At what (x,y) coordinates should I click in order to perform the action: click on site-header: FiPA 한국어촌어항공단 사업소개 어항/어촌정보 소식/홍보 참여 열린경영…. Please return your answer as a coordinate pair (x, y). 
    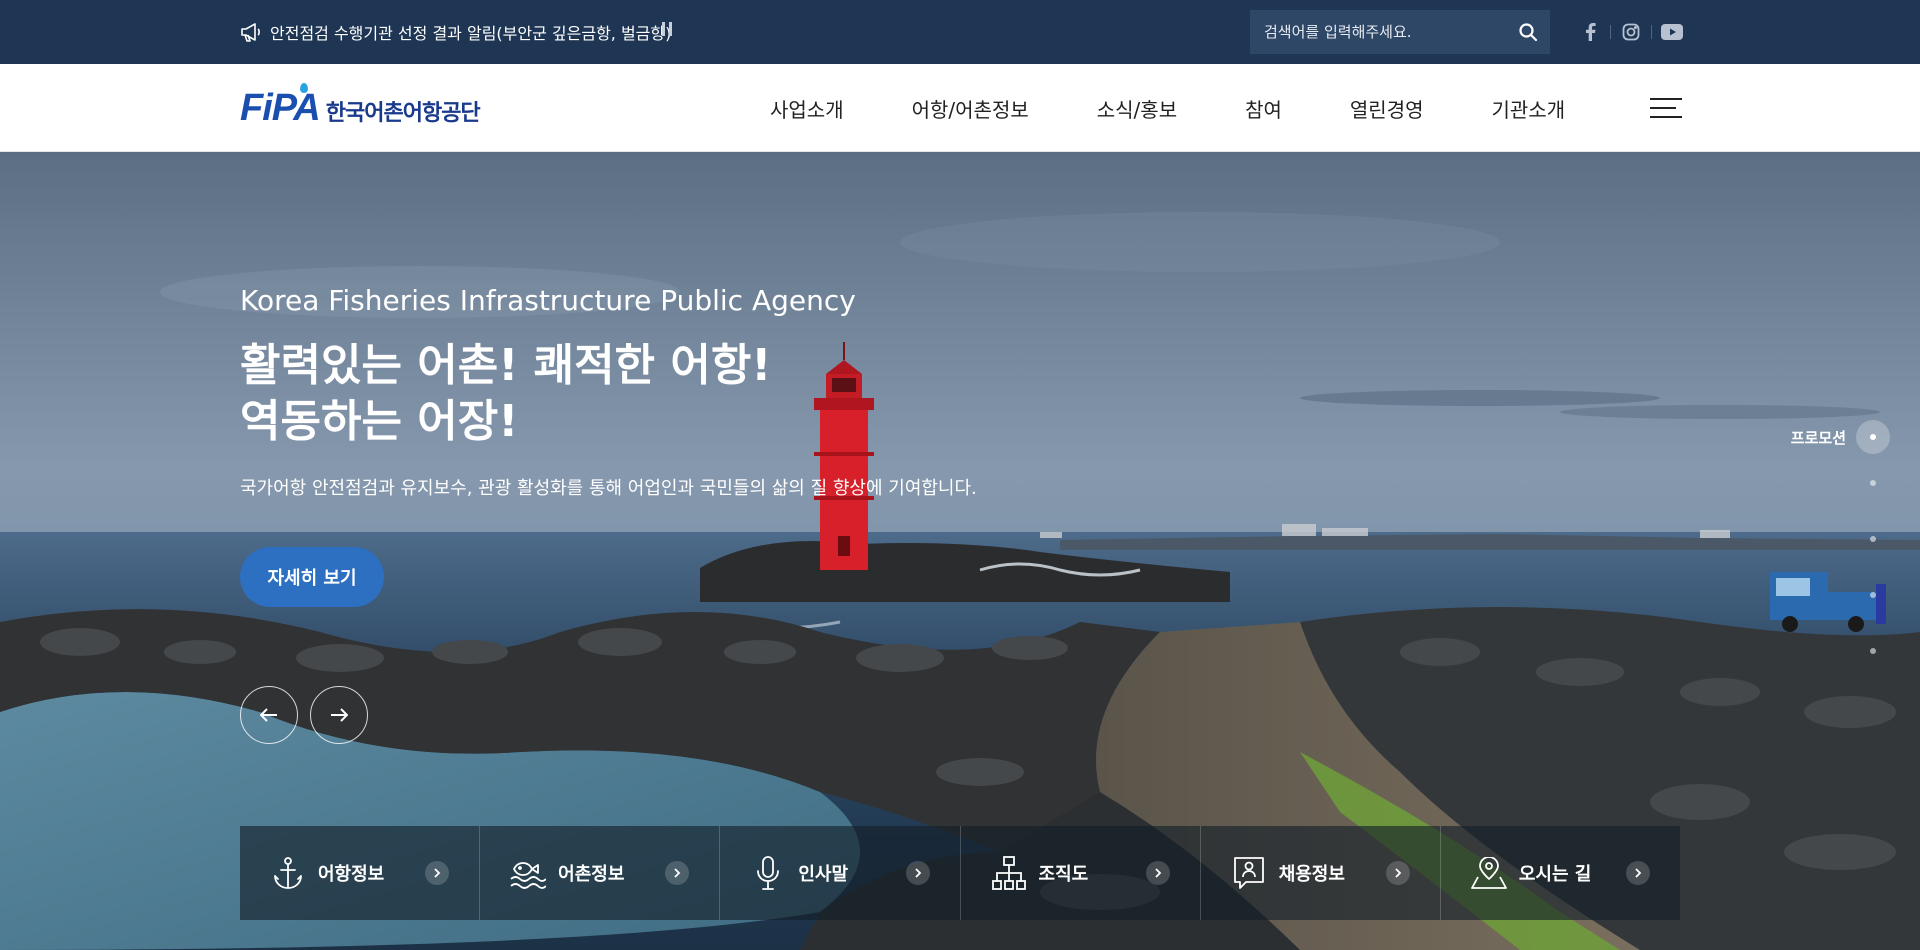
    Looking at the image, I should click on (960, 108).